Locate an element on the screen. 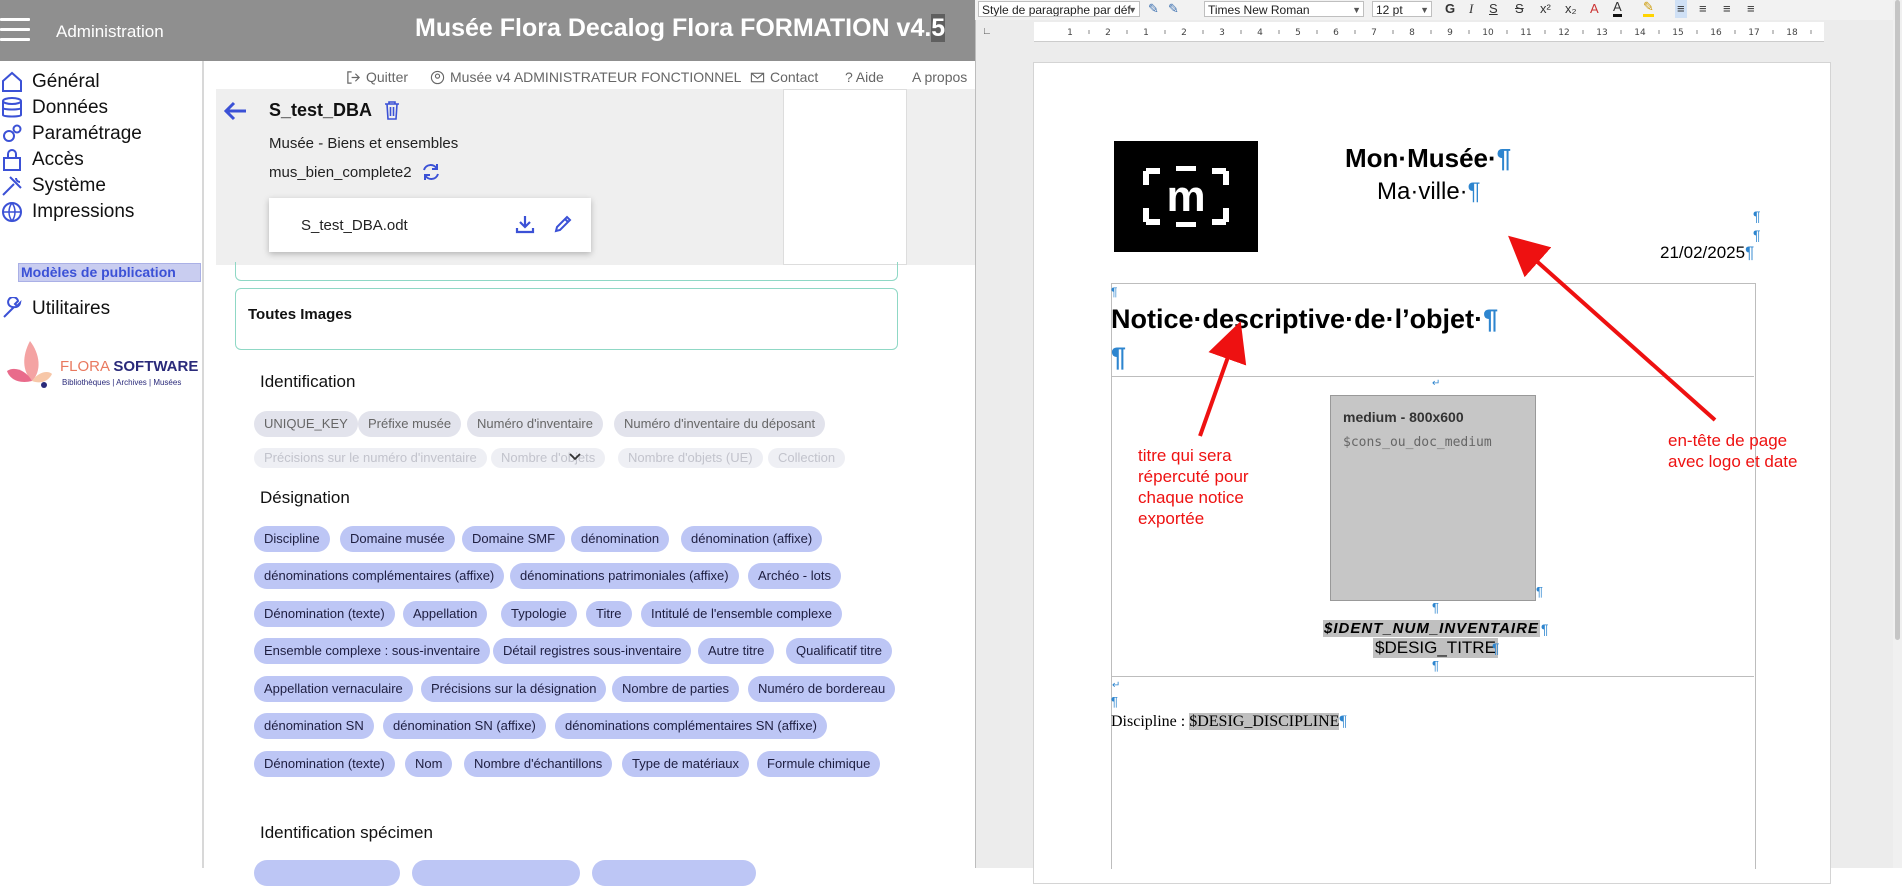 This screenshot has width=1902, height=886. field-chip: Qualificatif titre is located at coordinates (839, 651).